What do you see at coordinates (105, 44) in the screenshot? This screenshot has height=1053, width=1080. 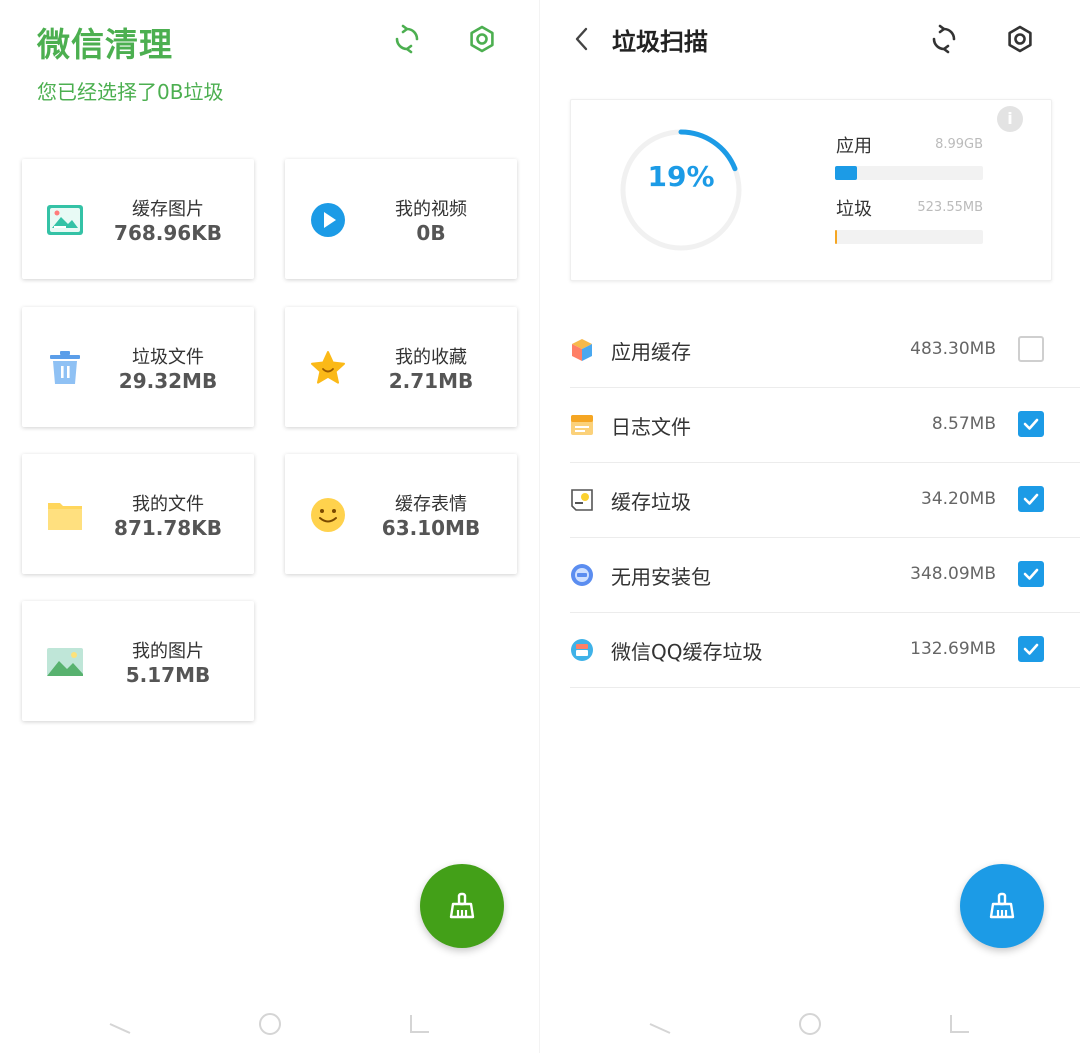 I see `page-title: 微信清理` at bounding box center [105, 44].